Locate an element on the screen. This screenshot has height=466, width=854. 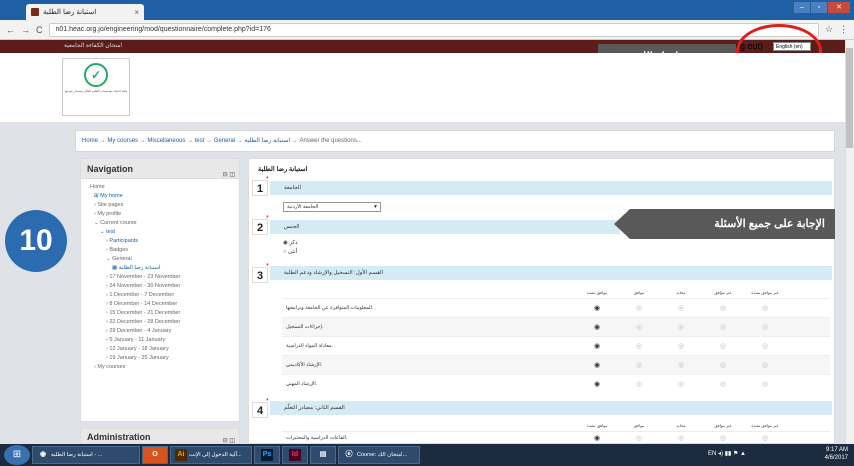
required-icon: * is located at coordinates (267, 266).